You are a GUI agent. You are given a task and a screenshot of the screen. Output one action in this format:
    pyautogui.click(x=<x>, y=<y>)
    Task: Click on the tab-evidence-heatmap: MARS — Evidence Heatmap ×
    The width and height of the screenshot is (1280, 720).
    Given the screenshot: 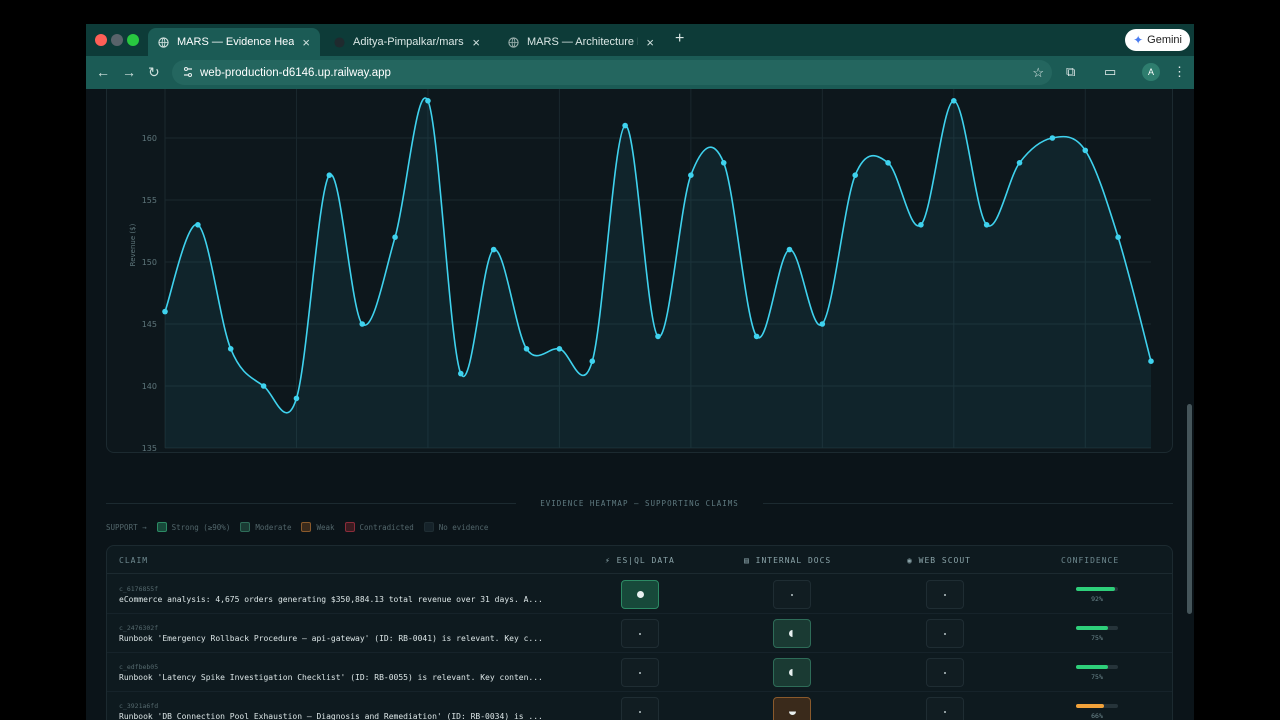 What is the action you would take?
    pyautogui.click(x=234, y=42)
    